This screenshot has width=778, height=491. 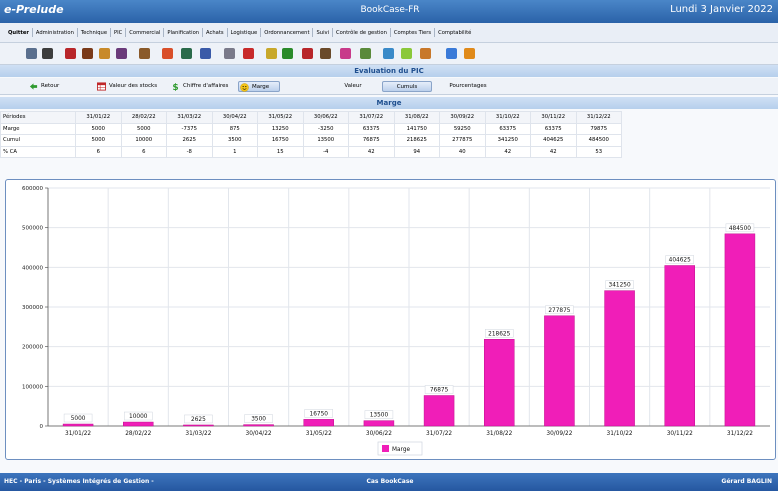 I want to click on menu-item-2: Technique, so click(x=94, y=33).